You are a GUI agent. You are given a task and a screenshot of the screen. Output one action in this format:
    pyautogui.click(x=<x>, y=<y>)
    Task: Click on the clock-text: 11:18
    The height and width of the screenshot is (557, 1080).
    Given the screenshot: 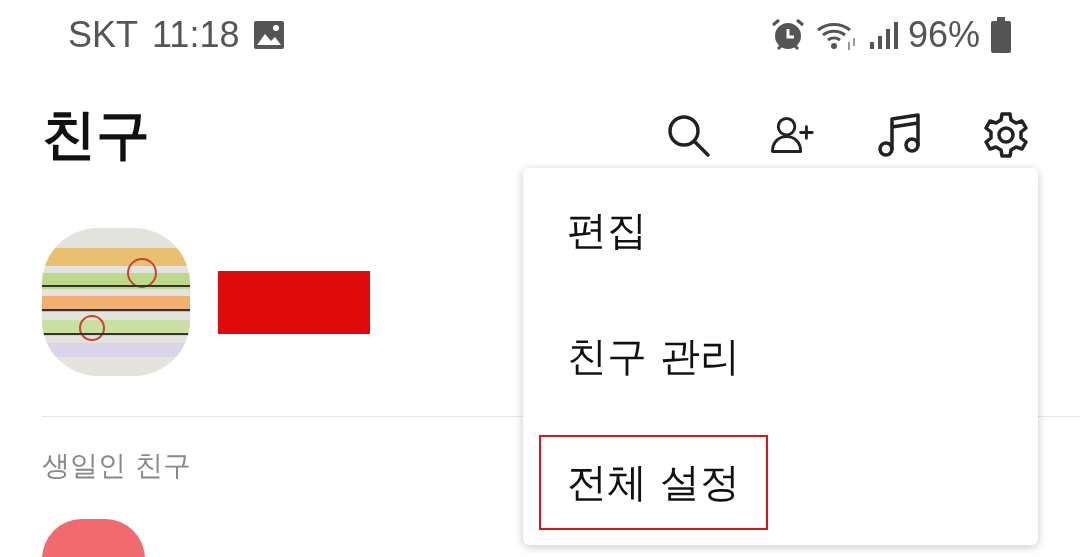 What is the action you would take?
    pyautogui.click(x=196, y=35)
    